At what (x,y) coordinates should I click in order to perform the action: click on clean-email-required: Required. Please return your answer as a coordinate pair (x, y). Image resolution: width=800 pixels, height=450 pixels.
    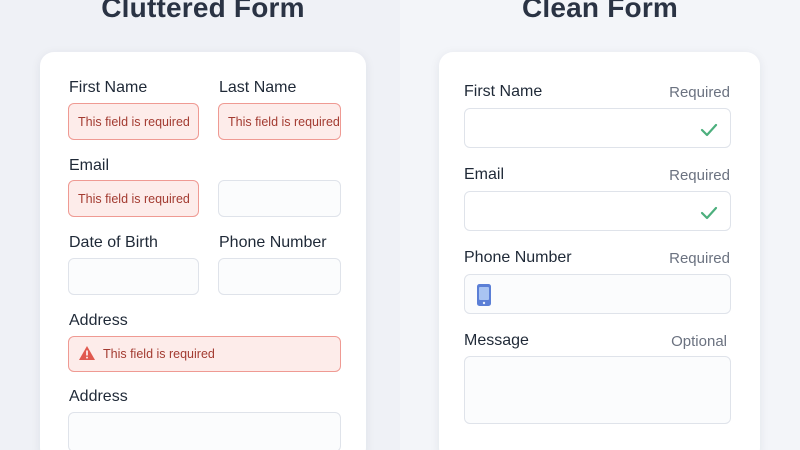
    Looking at the image, I should click on (699, 175).